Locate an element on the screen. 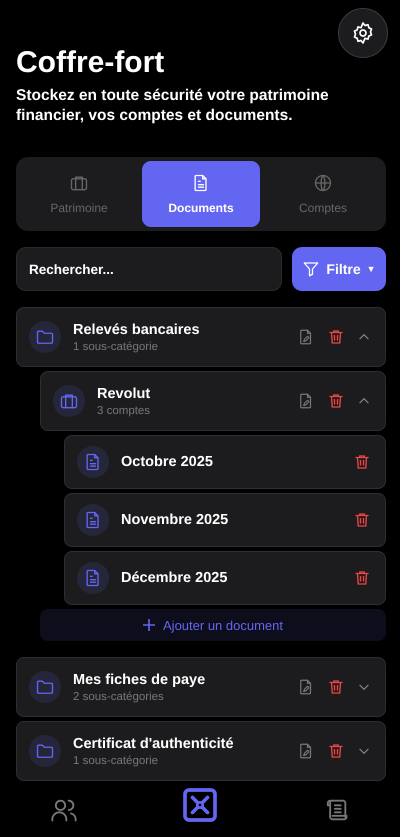 This screenshot has height=837, width=400. category-card: Revolut 3 comptes is located at coordinates (213, 401).